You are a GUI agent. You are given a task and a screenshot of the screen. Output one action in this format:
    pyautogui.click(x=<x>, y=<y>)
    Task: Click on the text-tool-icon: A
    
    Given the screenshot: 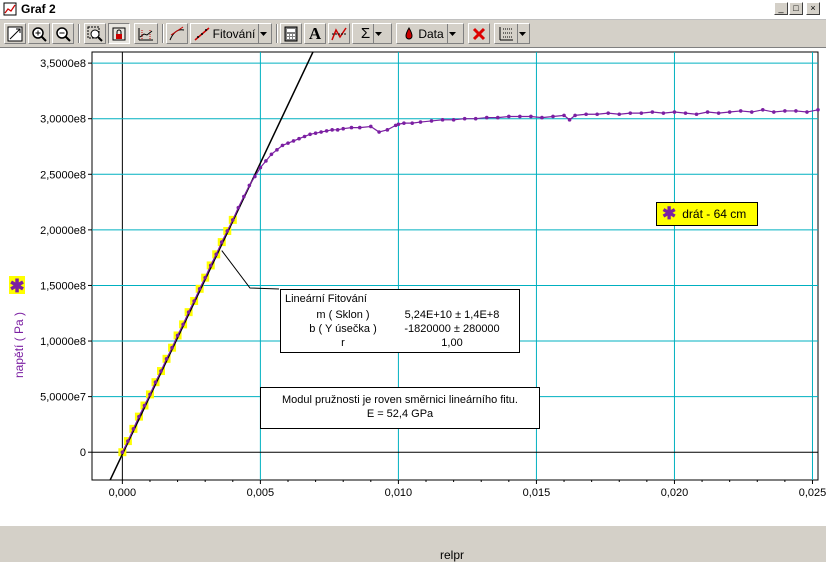 What is the action you would take?
    pyautogui.click(x=315, y=33)
    